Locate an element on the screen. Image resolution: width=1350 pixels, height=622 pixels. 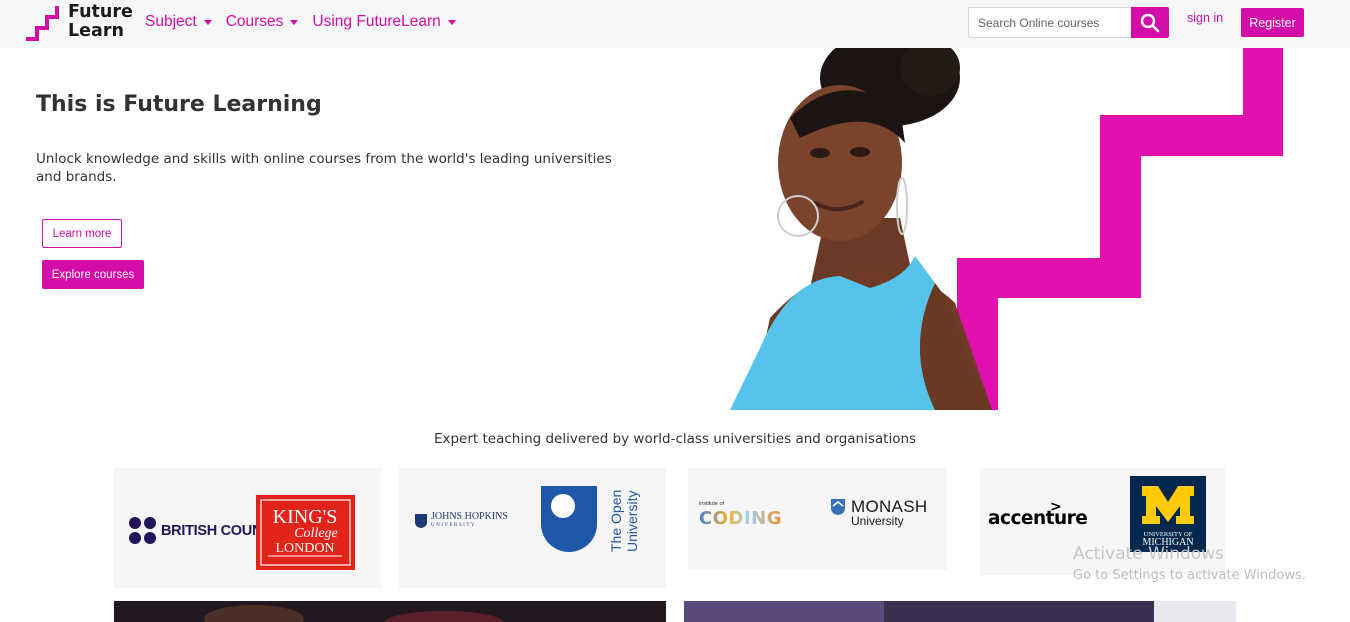
main-menu: Subject Courses Using FutureLearn is located at coordinates (300, 22).